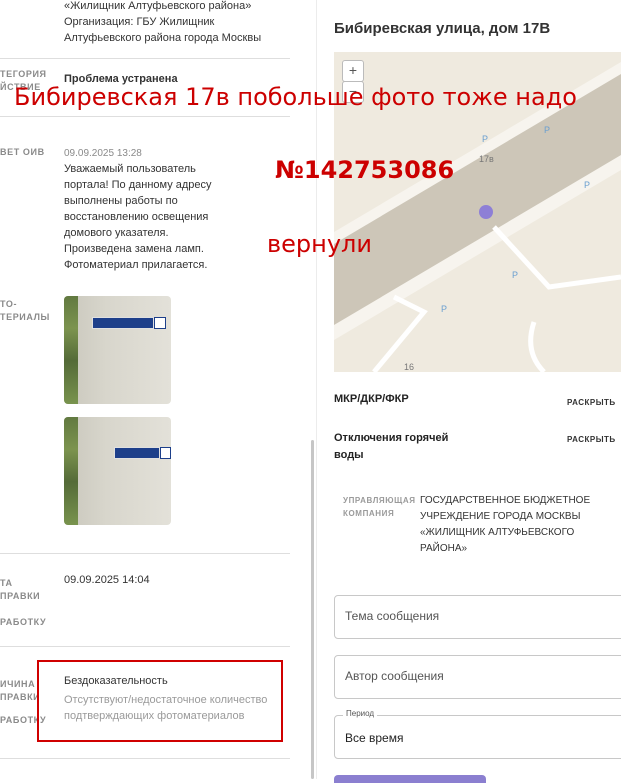 This screenshot has width=621, height=783. Describe the element at coordinates (591, 402) in the screenshot. I see `expand-mkr-button: РАСКРЫТЬ` at that location.